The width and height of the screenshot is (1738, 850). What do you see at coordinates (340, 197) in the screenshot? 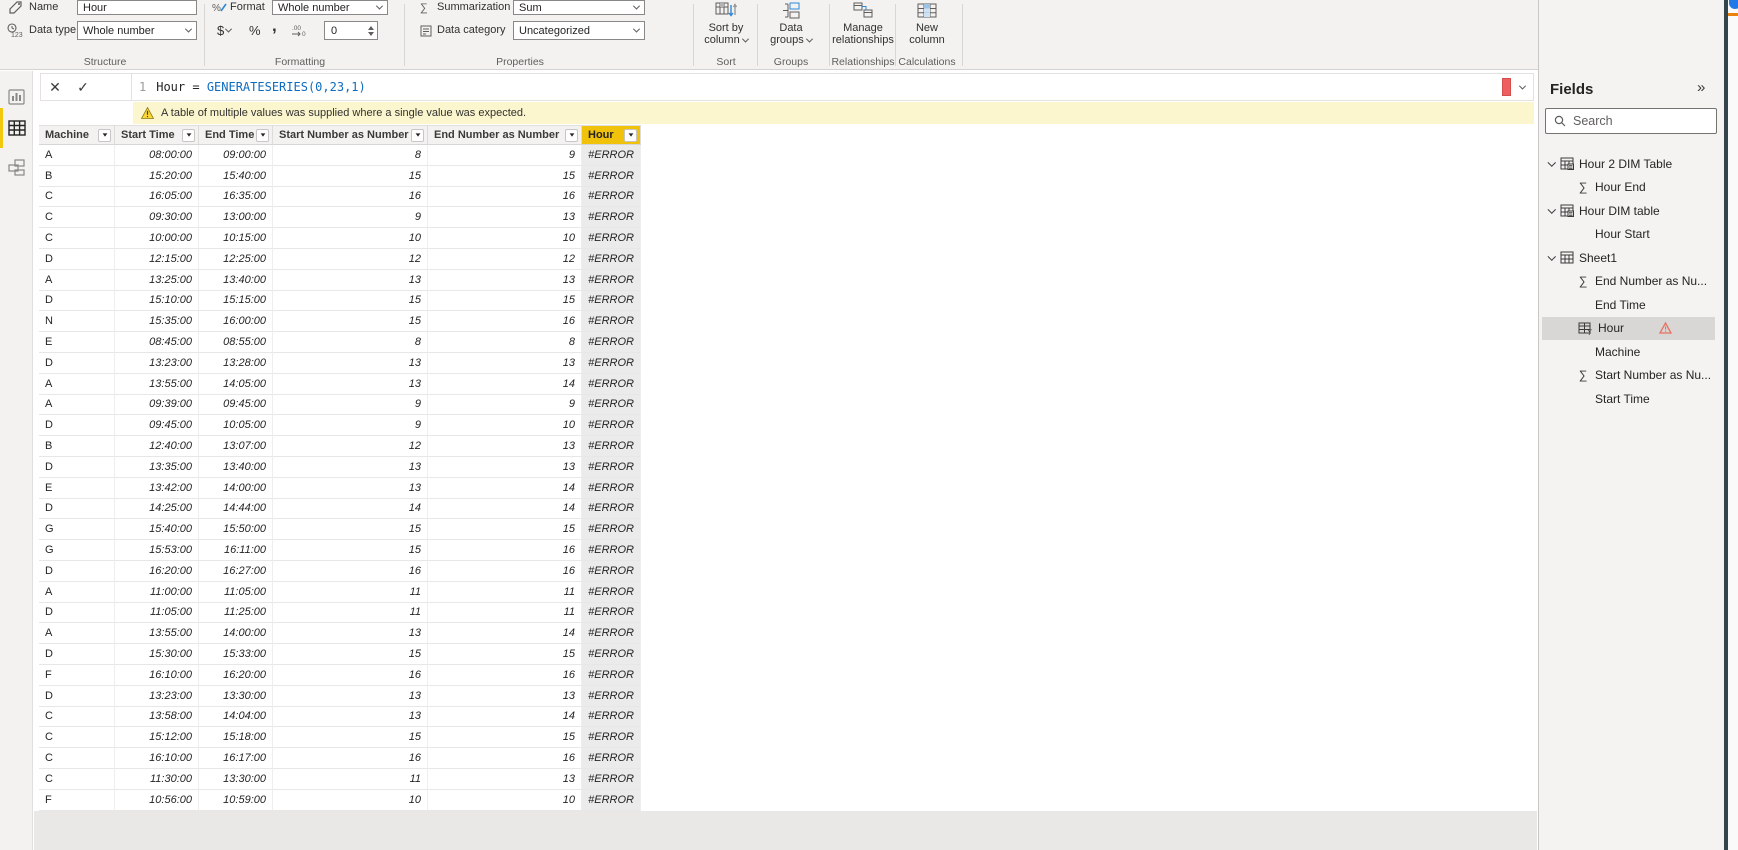
I see `table-row: C 16:05:00 16:35:00 16 16 #ERROR` at bounding box center [340, 197].